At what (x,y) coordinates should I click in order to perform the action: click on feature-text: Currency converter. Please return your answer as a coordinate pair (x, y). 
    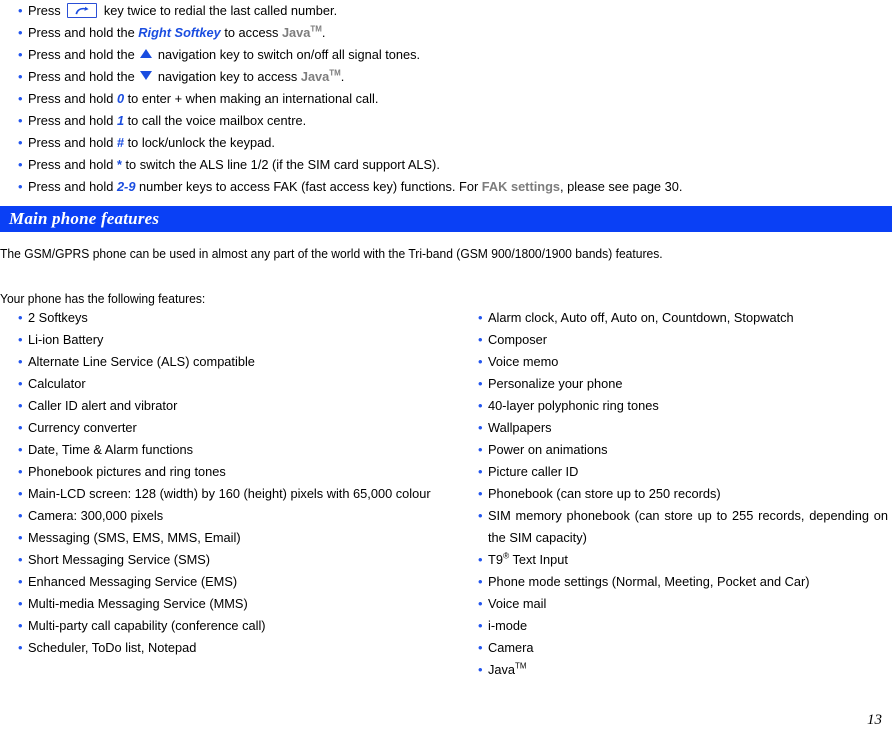
    Looking at the image, I should click on (82, 427).